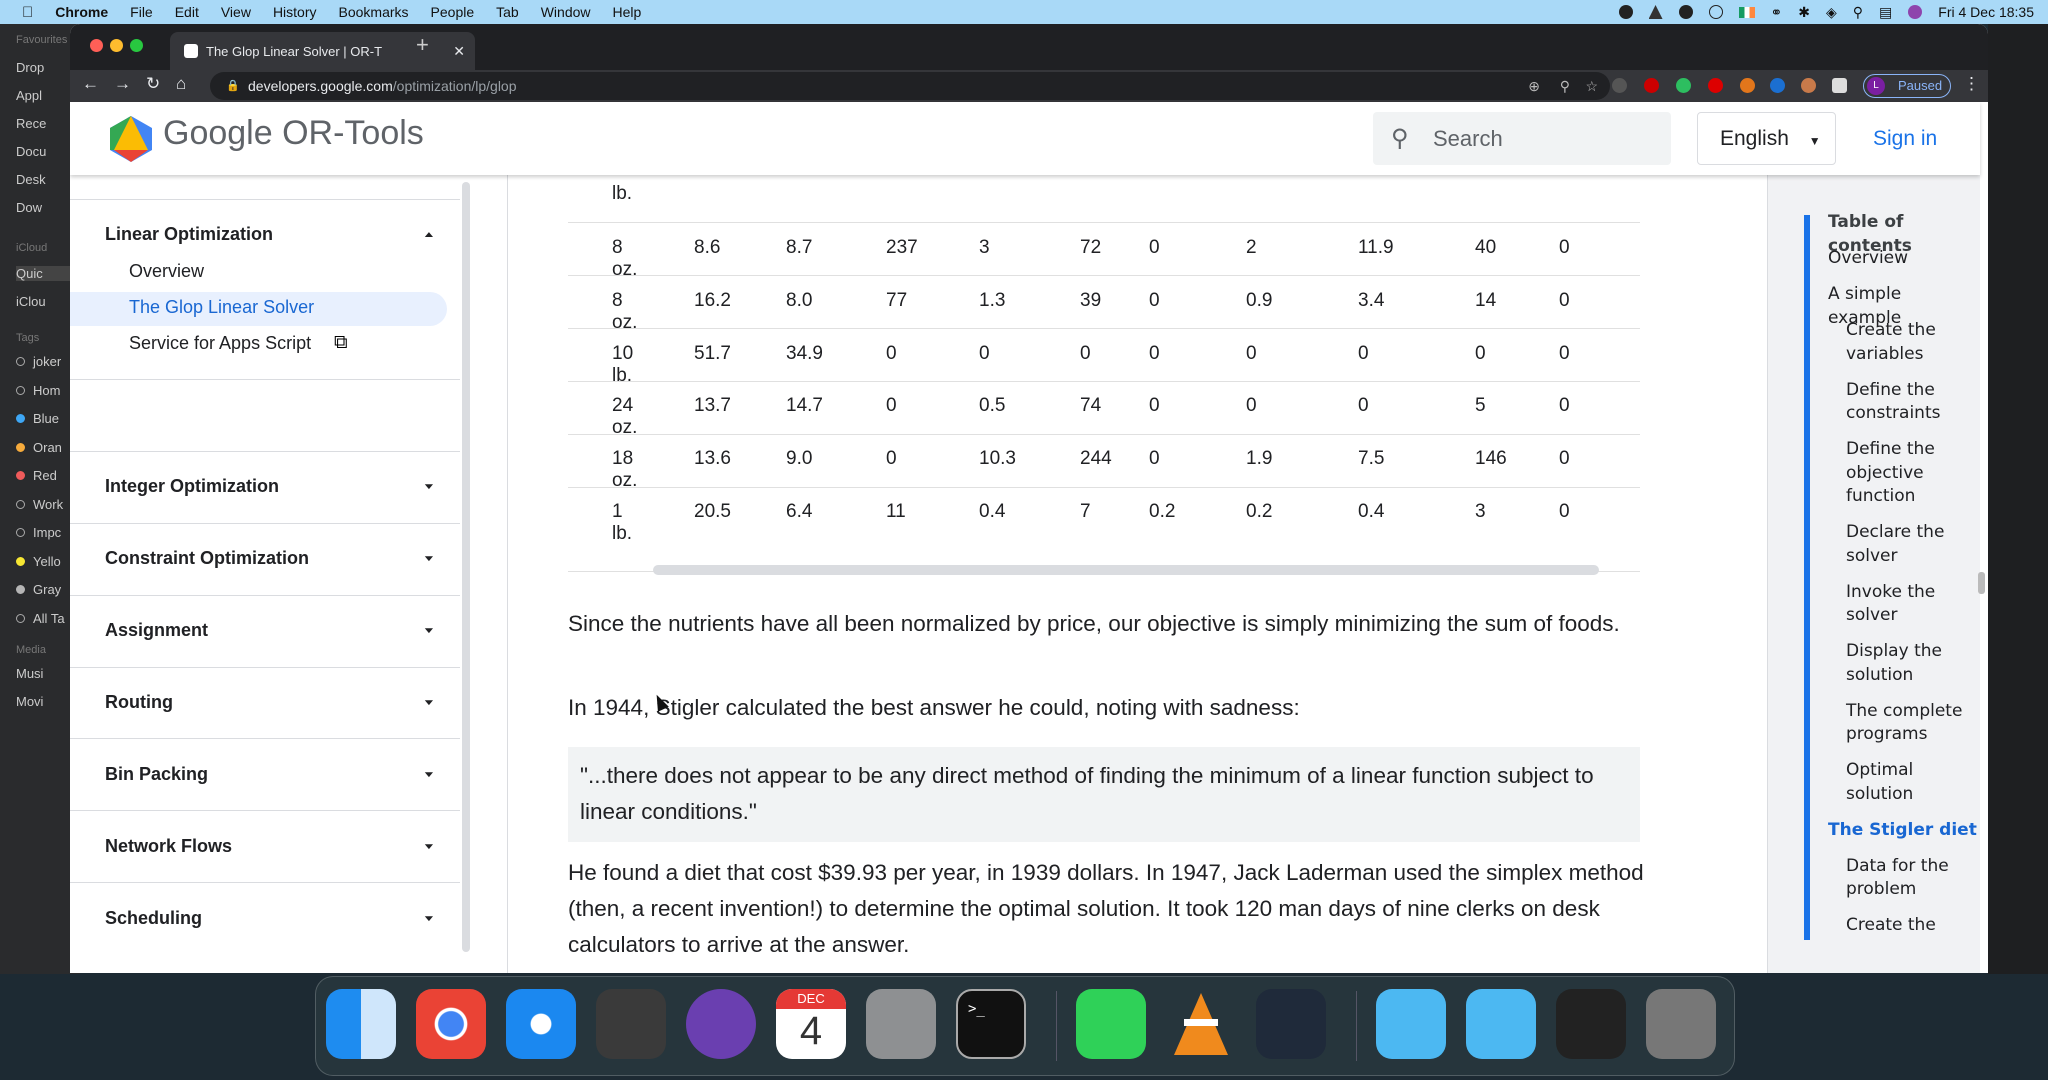 This screenshot has height=1080, width=2048. I want to click on chevron-up-icon: ▲, so click(429, 234).